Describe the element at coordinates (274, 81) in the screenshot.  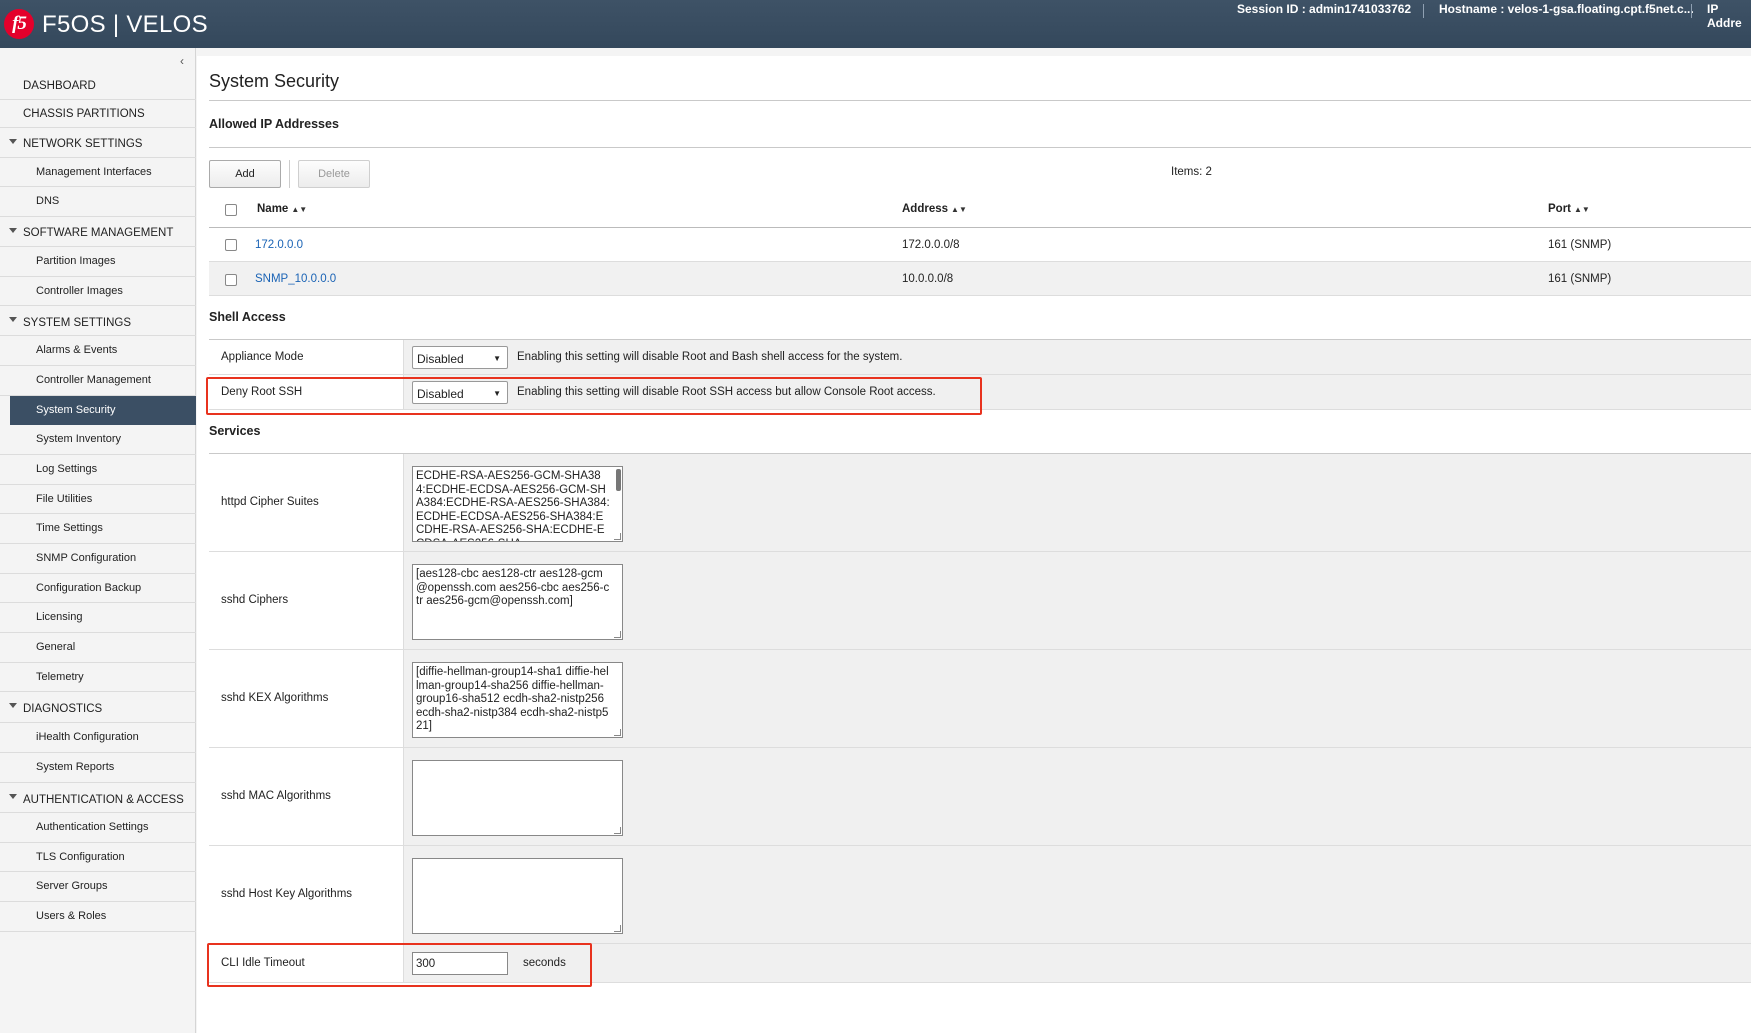
I see `page-title: System Security` at that location.